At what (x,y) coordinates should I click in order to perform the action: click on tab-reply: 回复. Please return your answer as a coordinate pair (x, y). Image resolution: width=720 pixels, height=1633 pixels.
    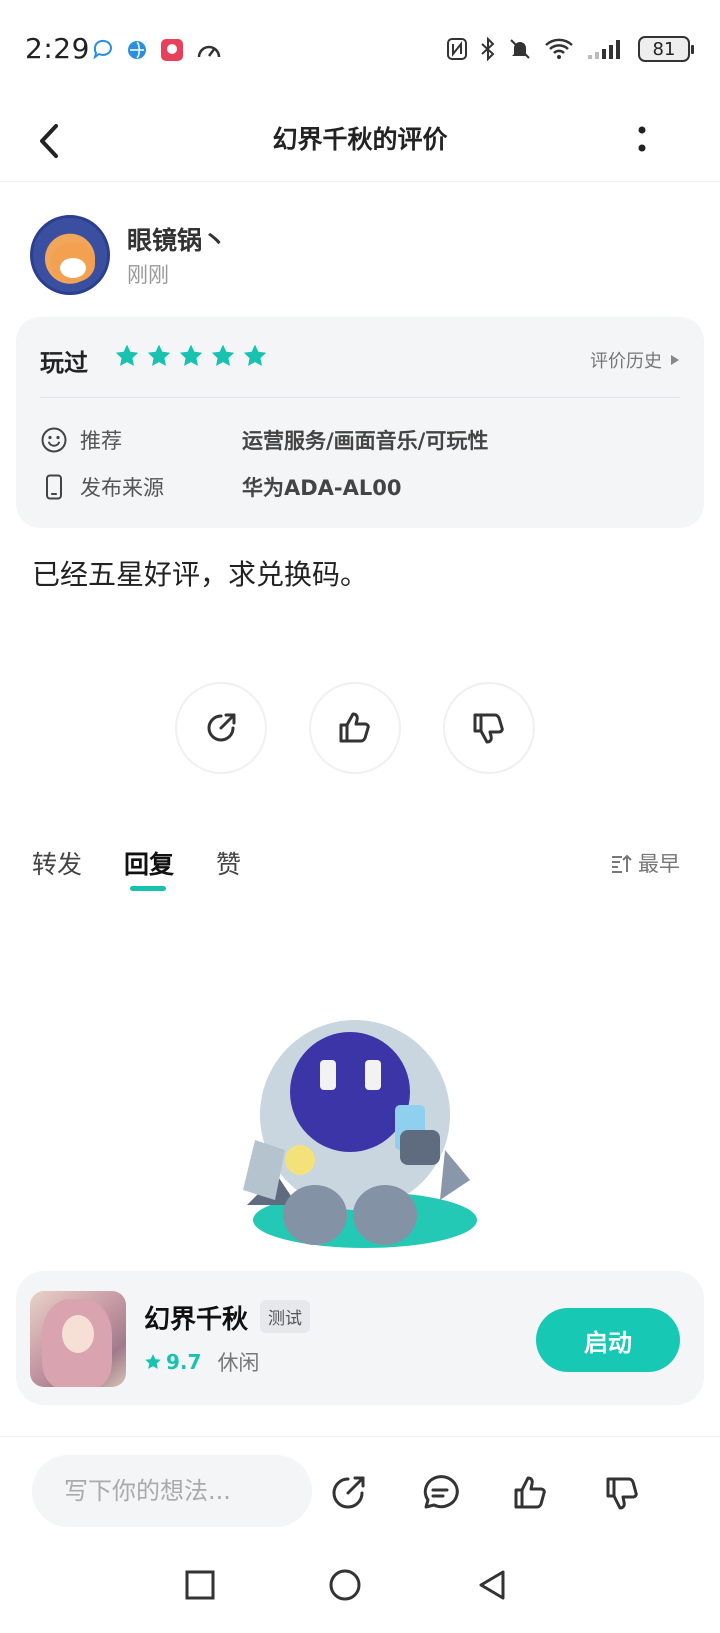
    Looking at the image, I should click on (149, 868).